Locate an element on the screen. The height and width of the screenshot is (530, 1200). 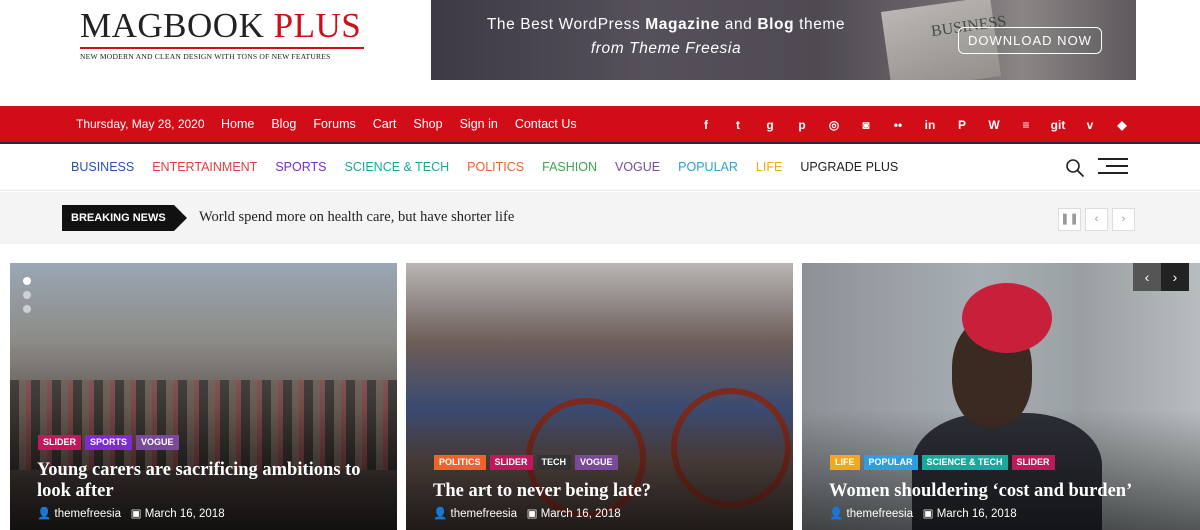
current-date: Thursday, May 28, 2020 is located at coordinates (140, 124).